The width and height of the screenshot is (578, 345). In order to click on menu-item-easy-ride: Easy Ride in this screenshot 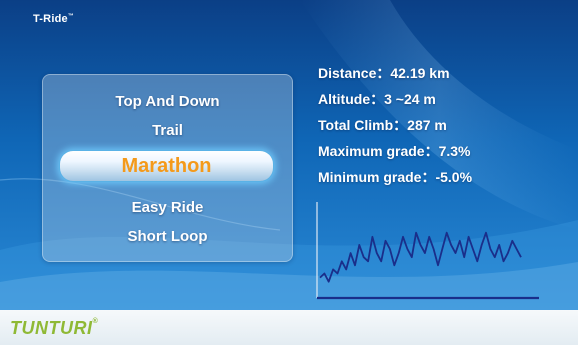, I will do `click(167, 207)`.